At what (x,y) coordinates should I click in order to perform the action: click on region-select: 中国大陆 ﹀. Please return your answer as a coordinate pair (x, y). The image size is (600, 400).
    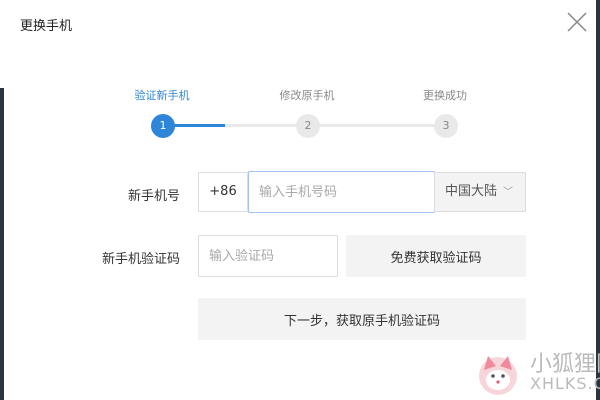
    Looking at the image, I should click on (480, 192).